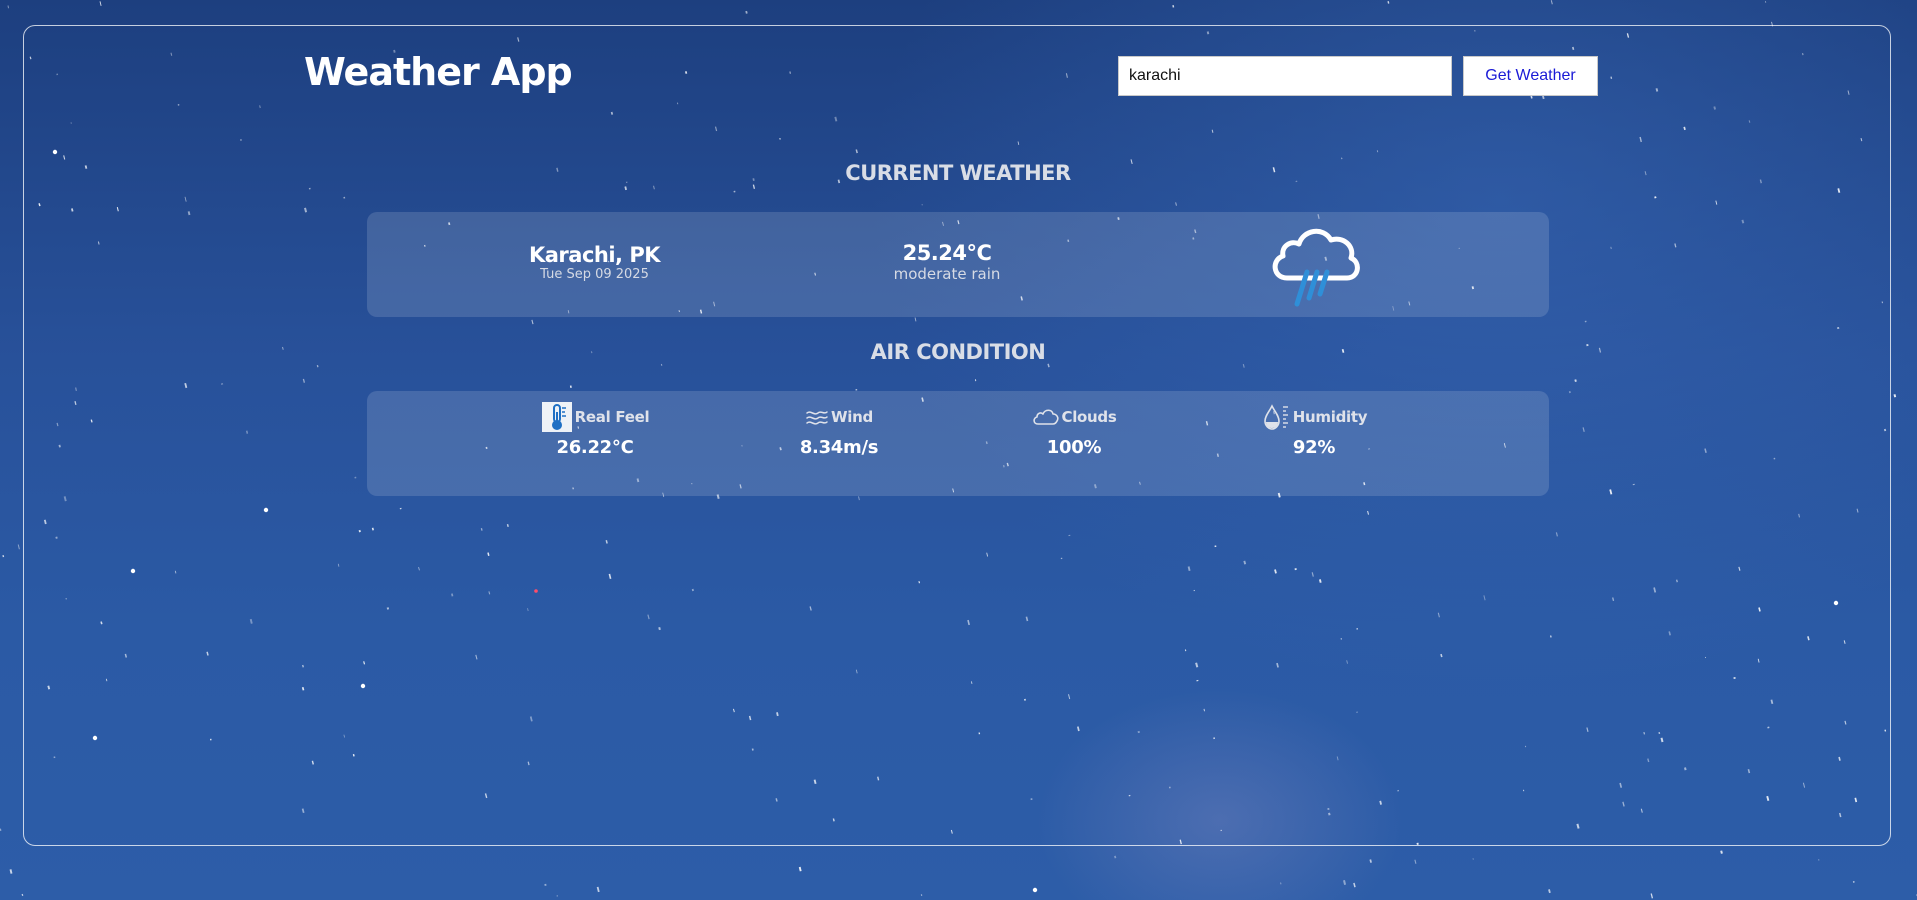  I want to click on clouds-value: 100%, so click(1074, 447).